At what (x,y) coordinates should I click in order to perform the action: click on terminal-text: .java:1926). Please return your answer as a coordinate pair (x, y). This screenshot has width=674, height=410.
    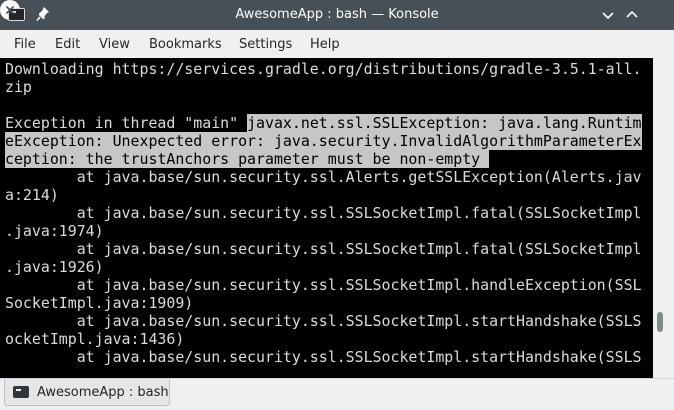
    Looking at the image, I should click on (54, 267).